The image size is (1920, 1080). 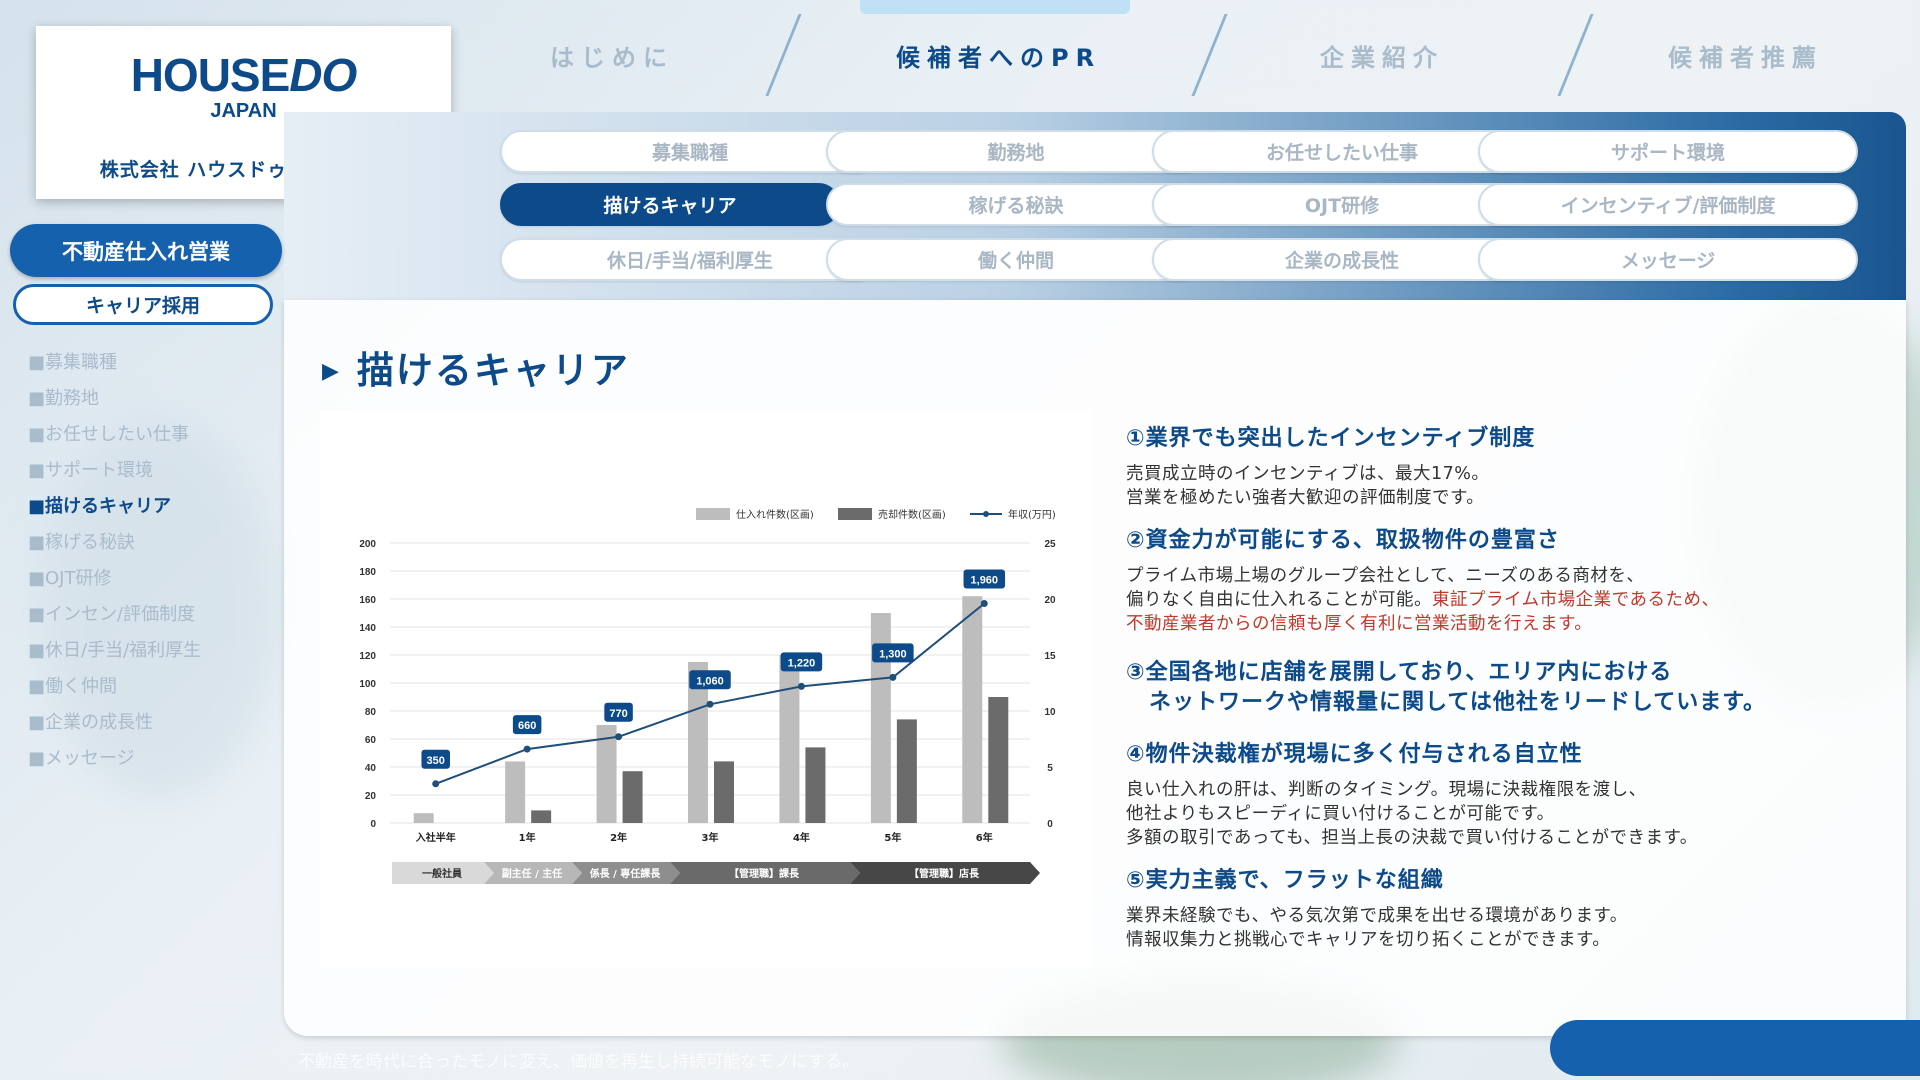 I want to click on point-line: 営業を極めたい強者大歓迎の評価制度です。, so click(x=1305, y=498).